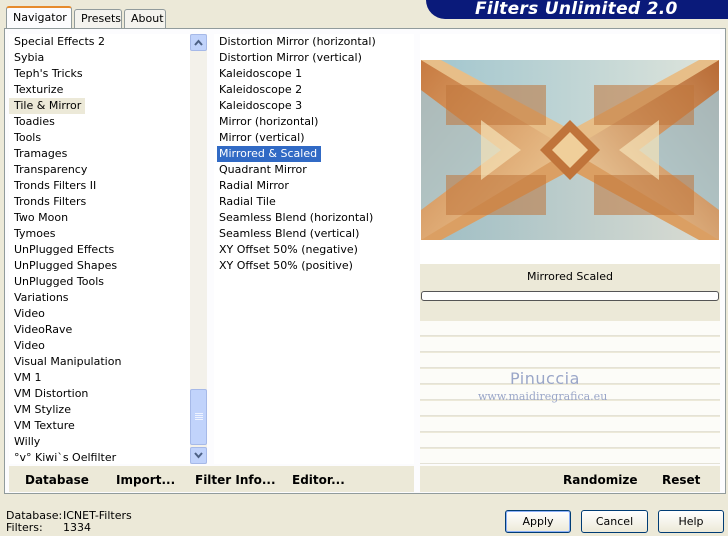 Image resolution: width=728 pixels, height=536 pixels. Describe the element at coordinates (107, 282) in the screenshot. I see `category-item: UnPlugged Tools` at that location.